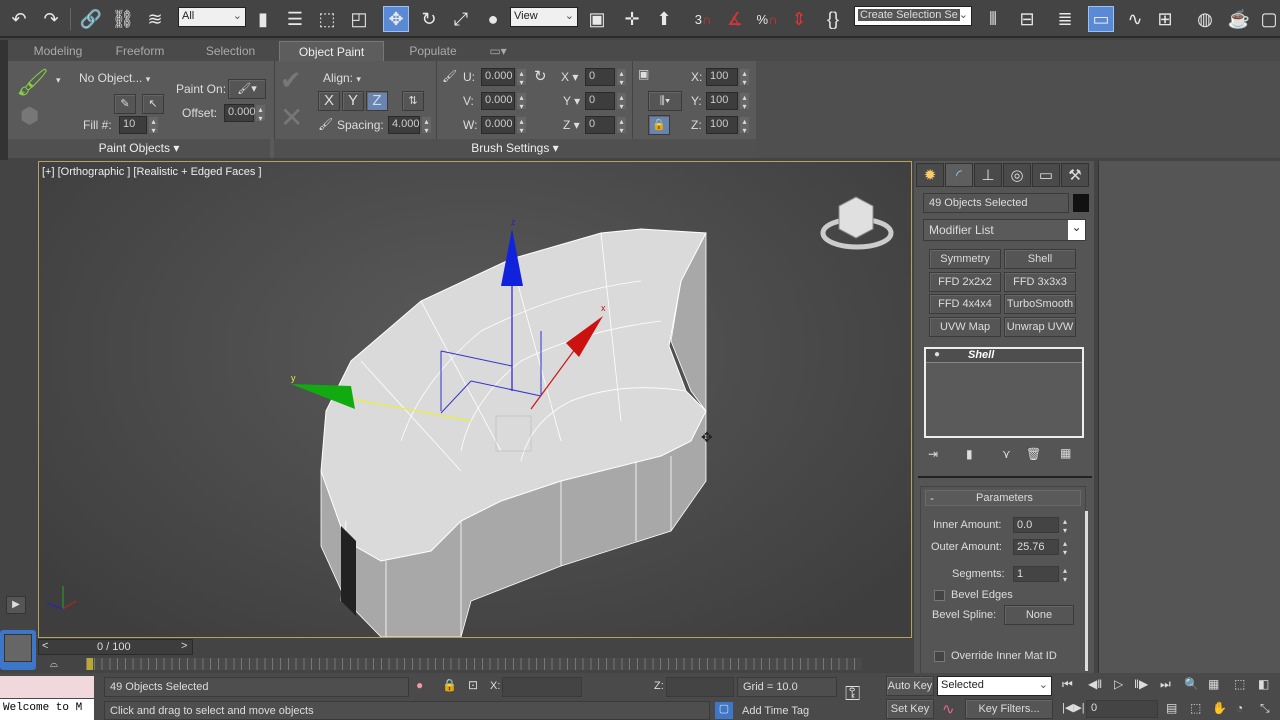 Image resolution: width=1280 pixels, height=720 pixels. What do you see at coordinates (263, 19) in the screenshot?
I see `select-object-icon: ▮` at bounding box center [263, 19].